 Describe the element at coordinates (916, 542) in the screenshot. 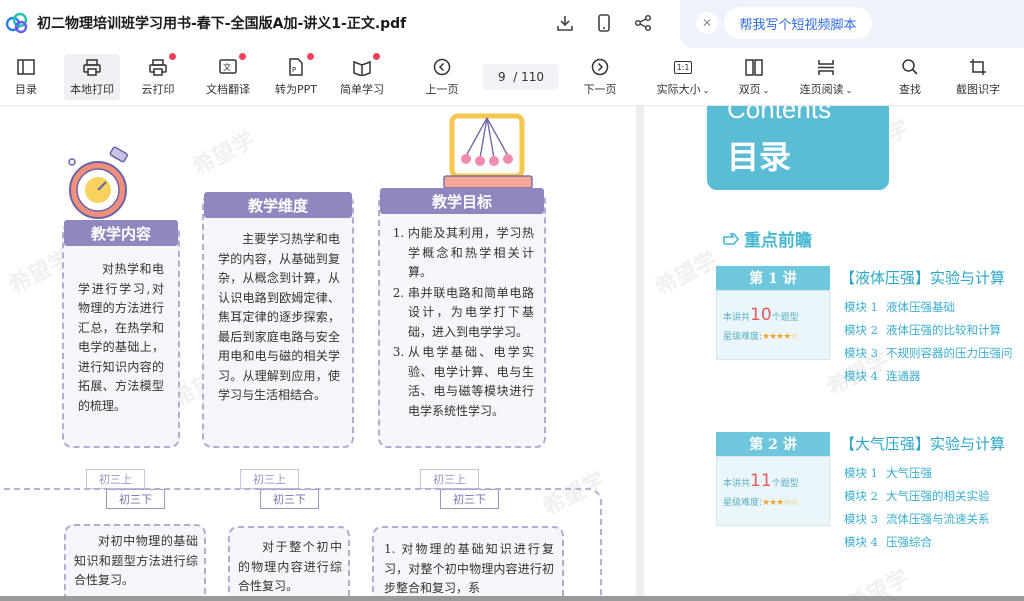

I see `list-item: 模块 4 压强综合` at that location.